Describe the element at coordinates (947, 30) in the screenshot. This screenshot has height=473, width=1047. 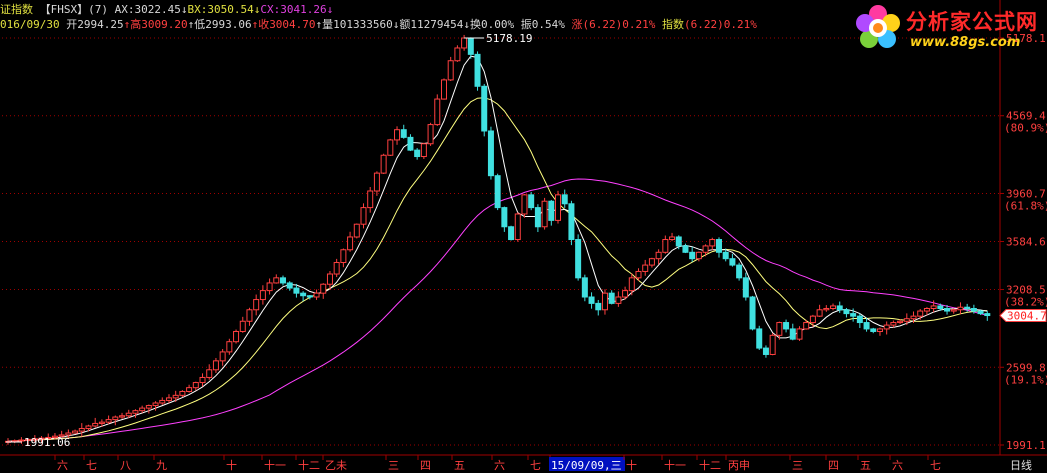
I see `site-logo: 分析家公式网 www.88gs.com` at that location.